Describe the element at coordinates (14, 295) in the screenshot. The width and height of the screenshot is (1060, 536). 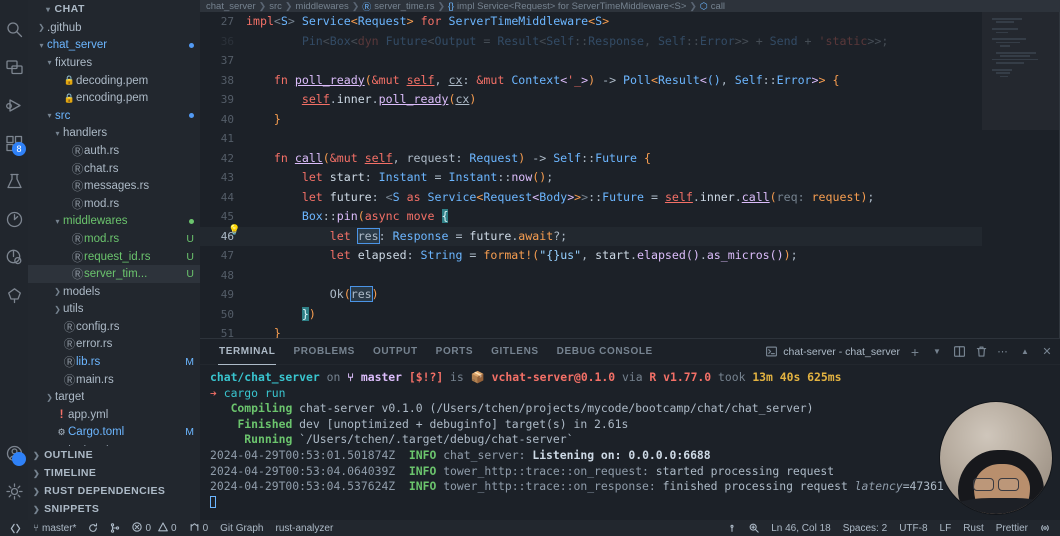
I see `tree-check-icon` at that location.